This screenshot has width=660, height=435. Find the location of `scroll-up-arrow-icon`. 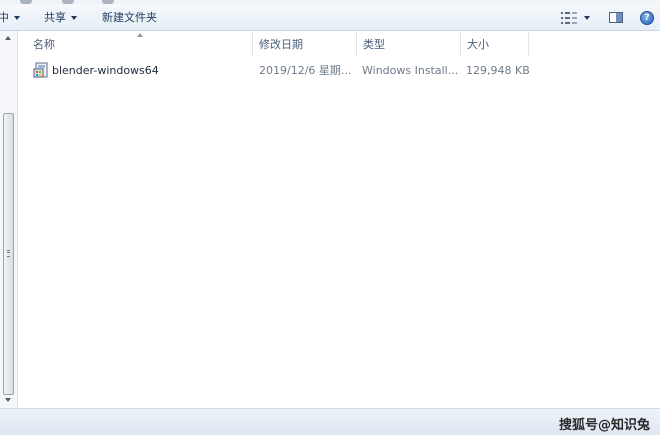

scroll-up-arrow-icon is located at coordinates (8, 38).